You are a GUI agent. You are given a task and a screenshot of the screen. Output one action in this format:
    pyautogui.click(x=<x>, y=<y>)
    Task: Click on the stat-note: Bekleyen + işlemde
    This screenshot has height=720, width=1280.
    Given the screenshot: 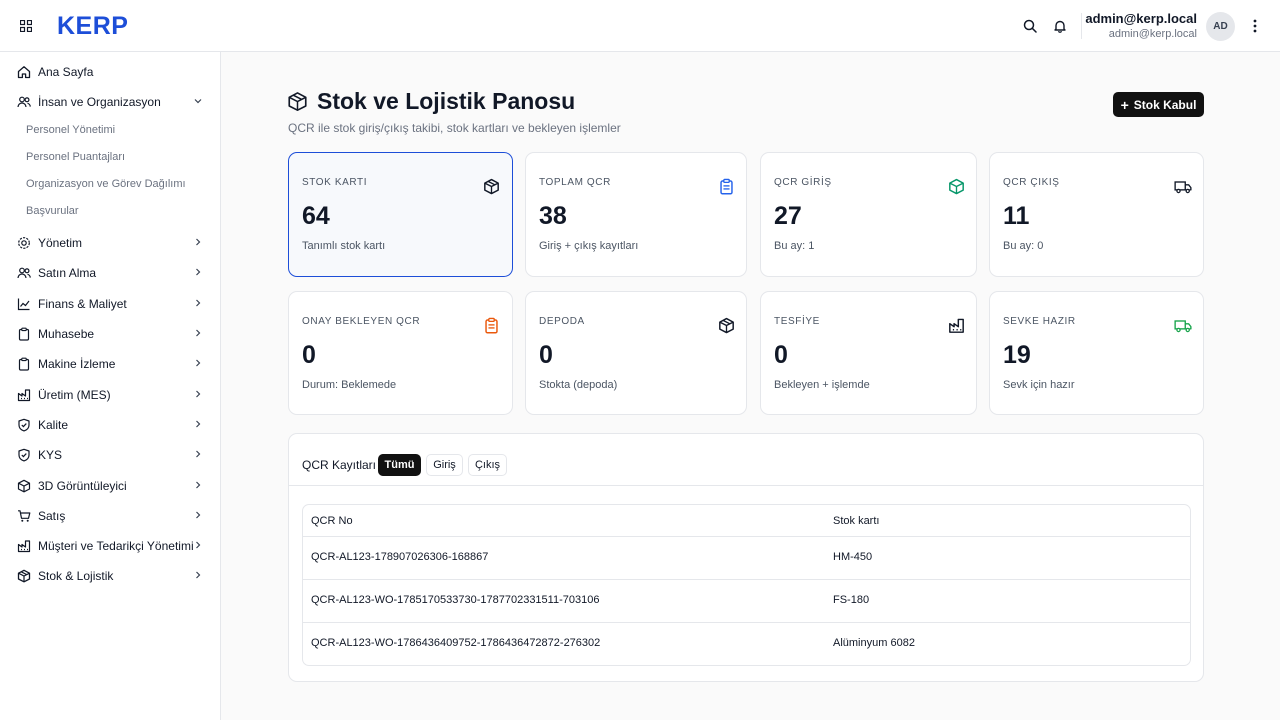 What is the action you would take?
    pyautogui.click(x=822, y=385)
    